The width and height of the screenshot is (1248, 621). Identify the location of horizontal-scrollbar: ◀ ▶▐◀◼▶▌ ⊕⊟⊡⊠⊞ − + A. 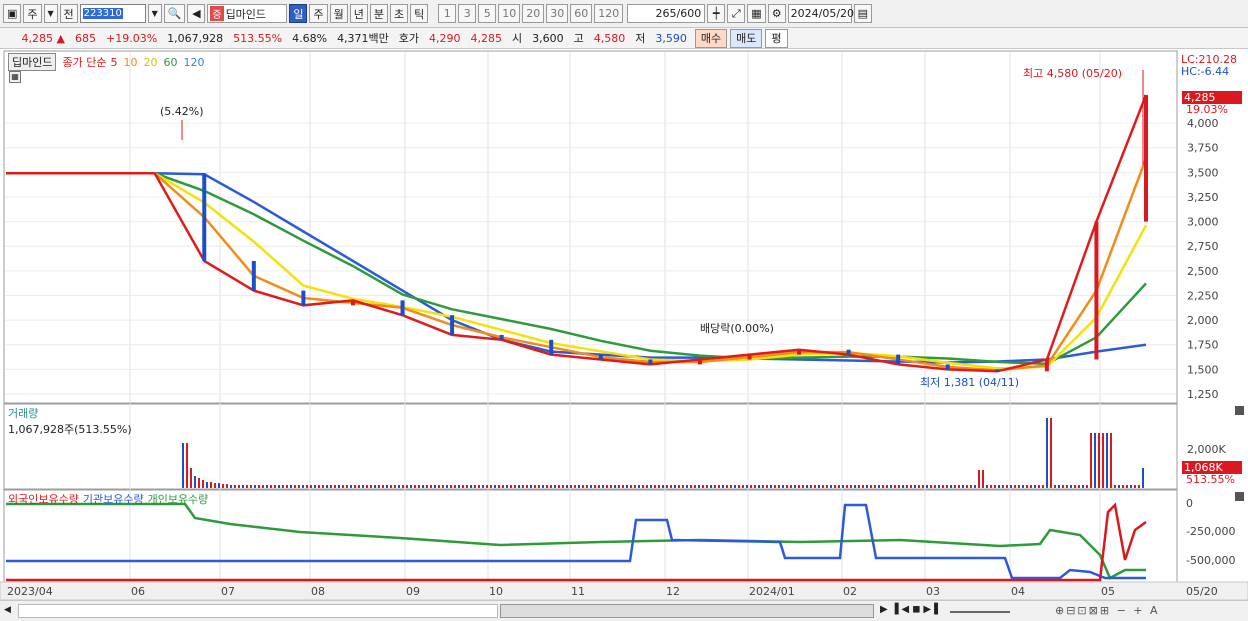
(624, 610).